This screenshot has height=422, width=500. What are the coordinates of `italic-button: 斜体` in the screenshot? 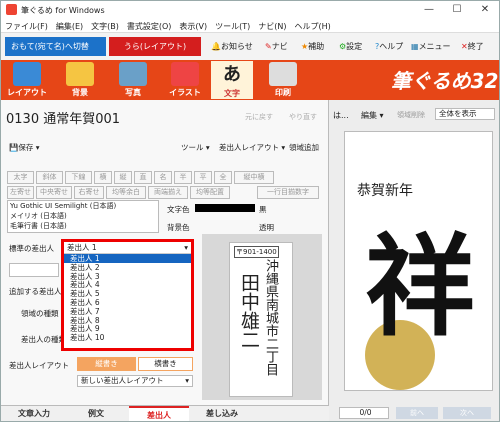 It's located at (49, 177).